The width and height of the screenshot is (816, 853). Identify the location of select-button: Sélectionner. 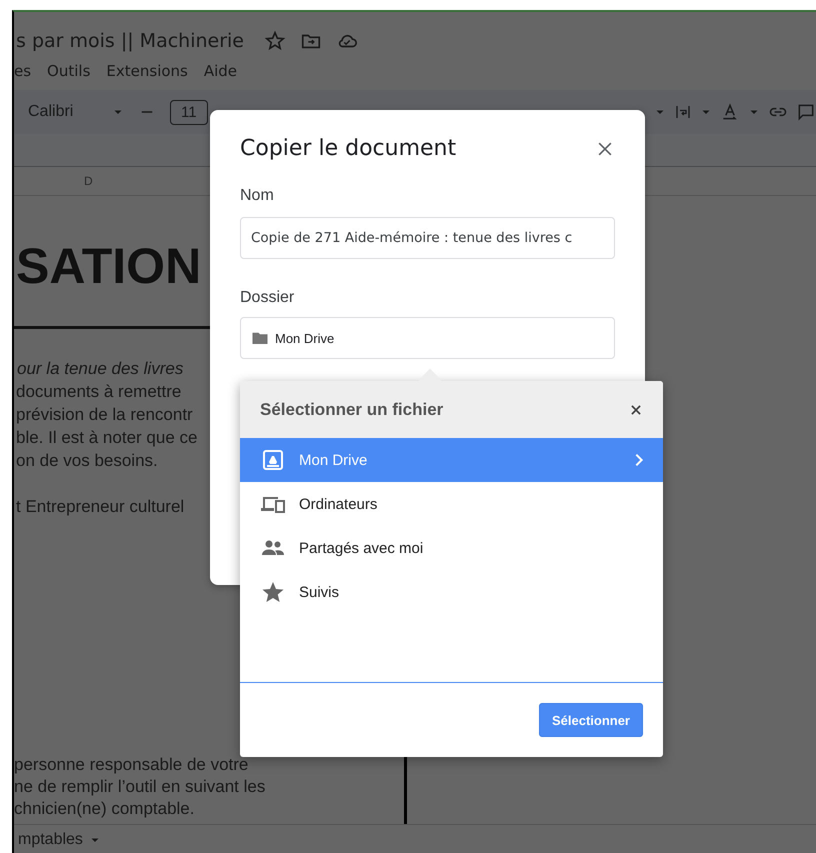
(590, 720).